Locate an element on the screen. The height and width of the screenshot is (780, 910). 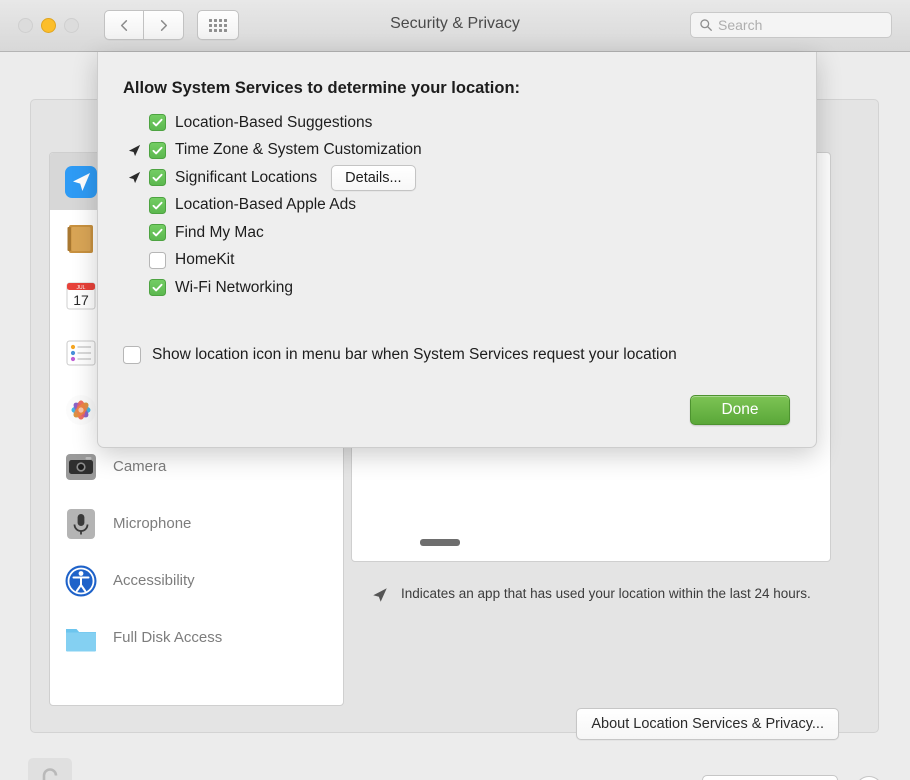
service-label: Wi-Fi Networking is located at coordinates (234, 287).